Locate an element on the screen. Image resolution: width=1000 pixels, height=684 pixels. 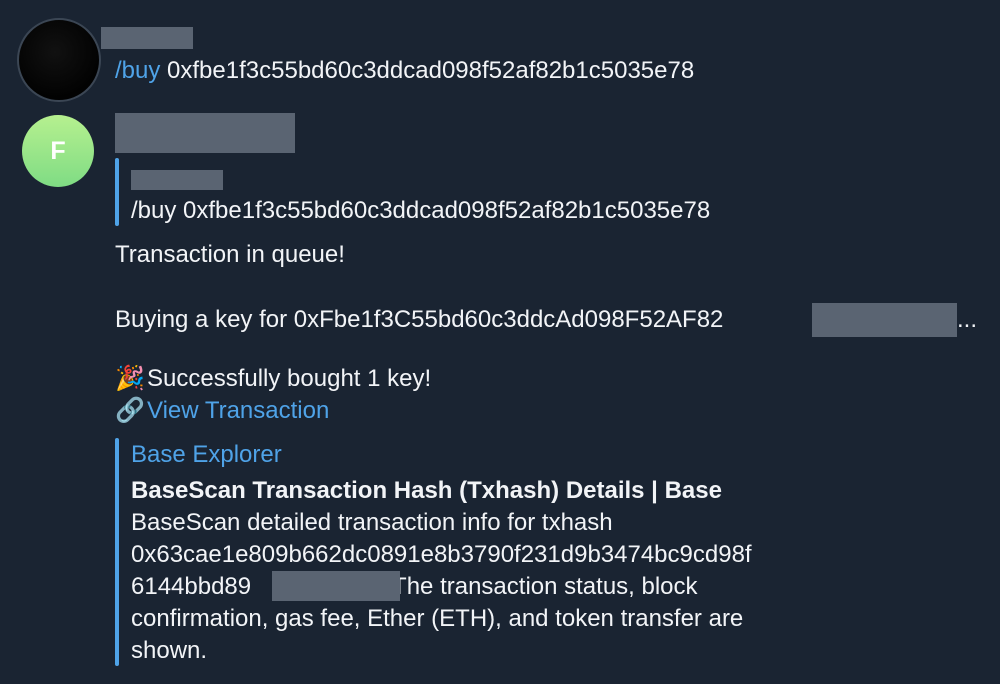
bot-avatar: F is located at coordinates (58, 151).